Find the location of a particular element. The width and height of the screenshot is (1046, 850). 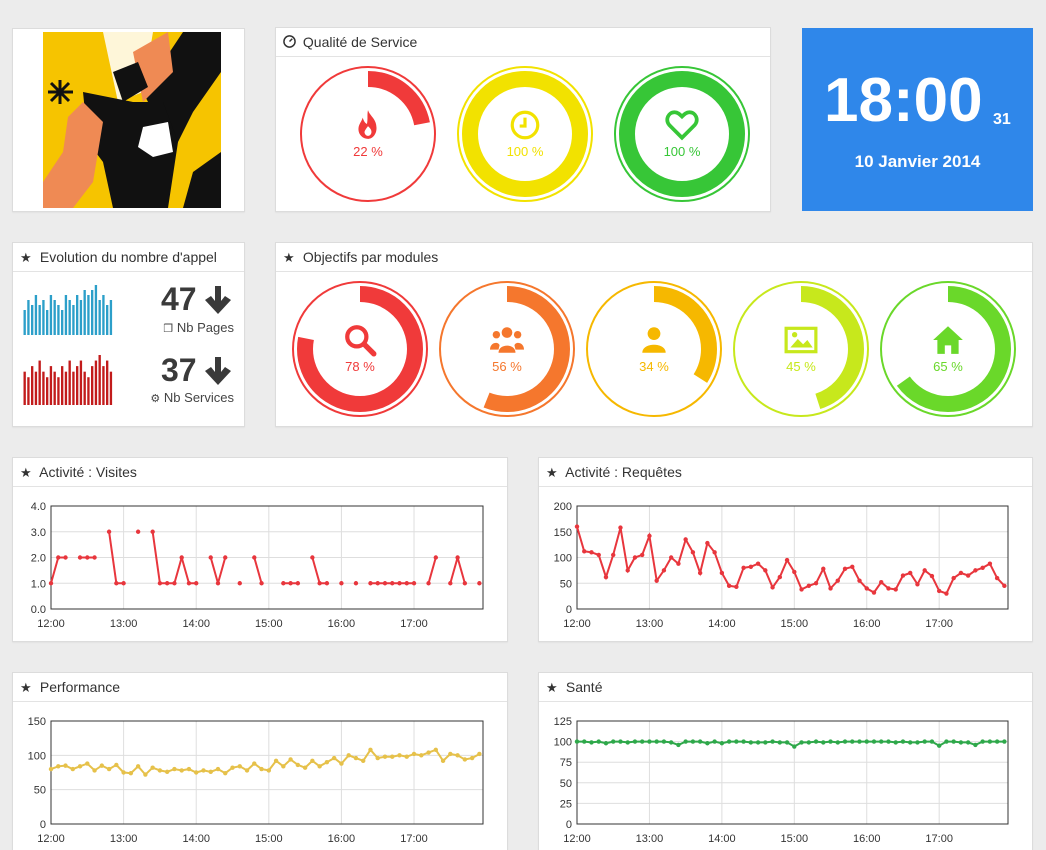

calls-panel-header: ★ Evolution du nombre d'appel is located at coordinates (128, 257).